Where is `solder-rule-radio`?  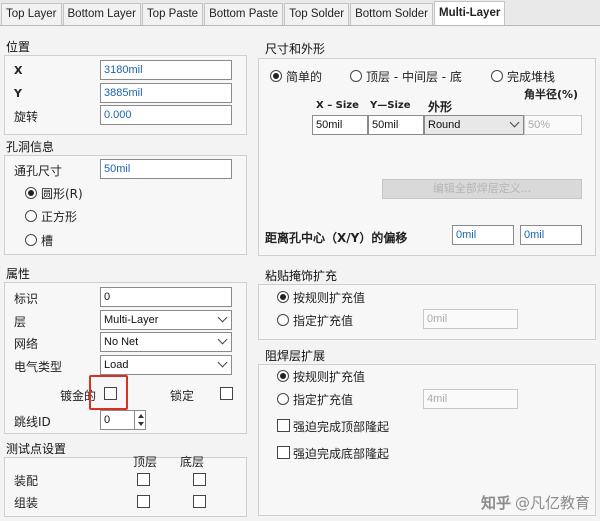 solder-rule-radio is located at coordinates (283, 376).